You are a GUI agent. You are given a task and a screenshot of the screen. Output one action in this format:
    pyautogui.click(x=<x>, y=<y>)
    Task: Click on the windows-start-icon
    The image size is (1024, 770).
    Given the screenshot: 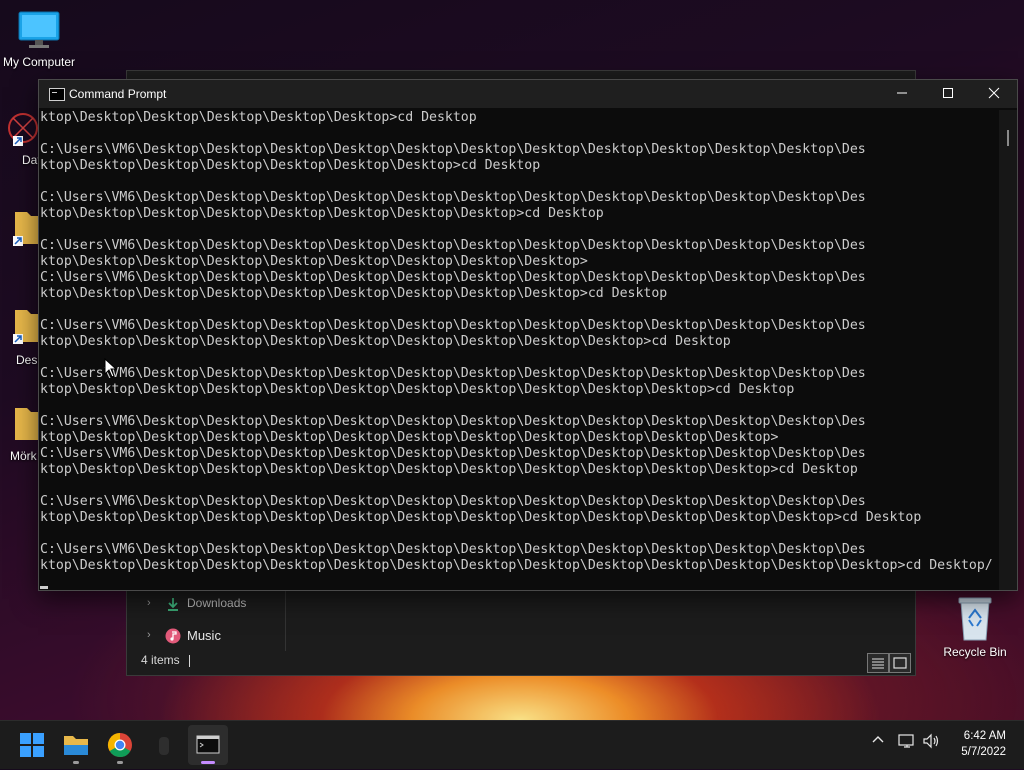 What is the action you would take?
    pyautogui.click(x=32, y=745)
    